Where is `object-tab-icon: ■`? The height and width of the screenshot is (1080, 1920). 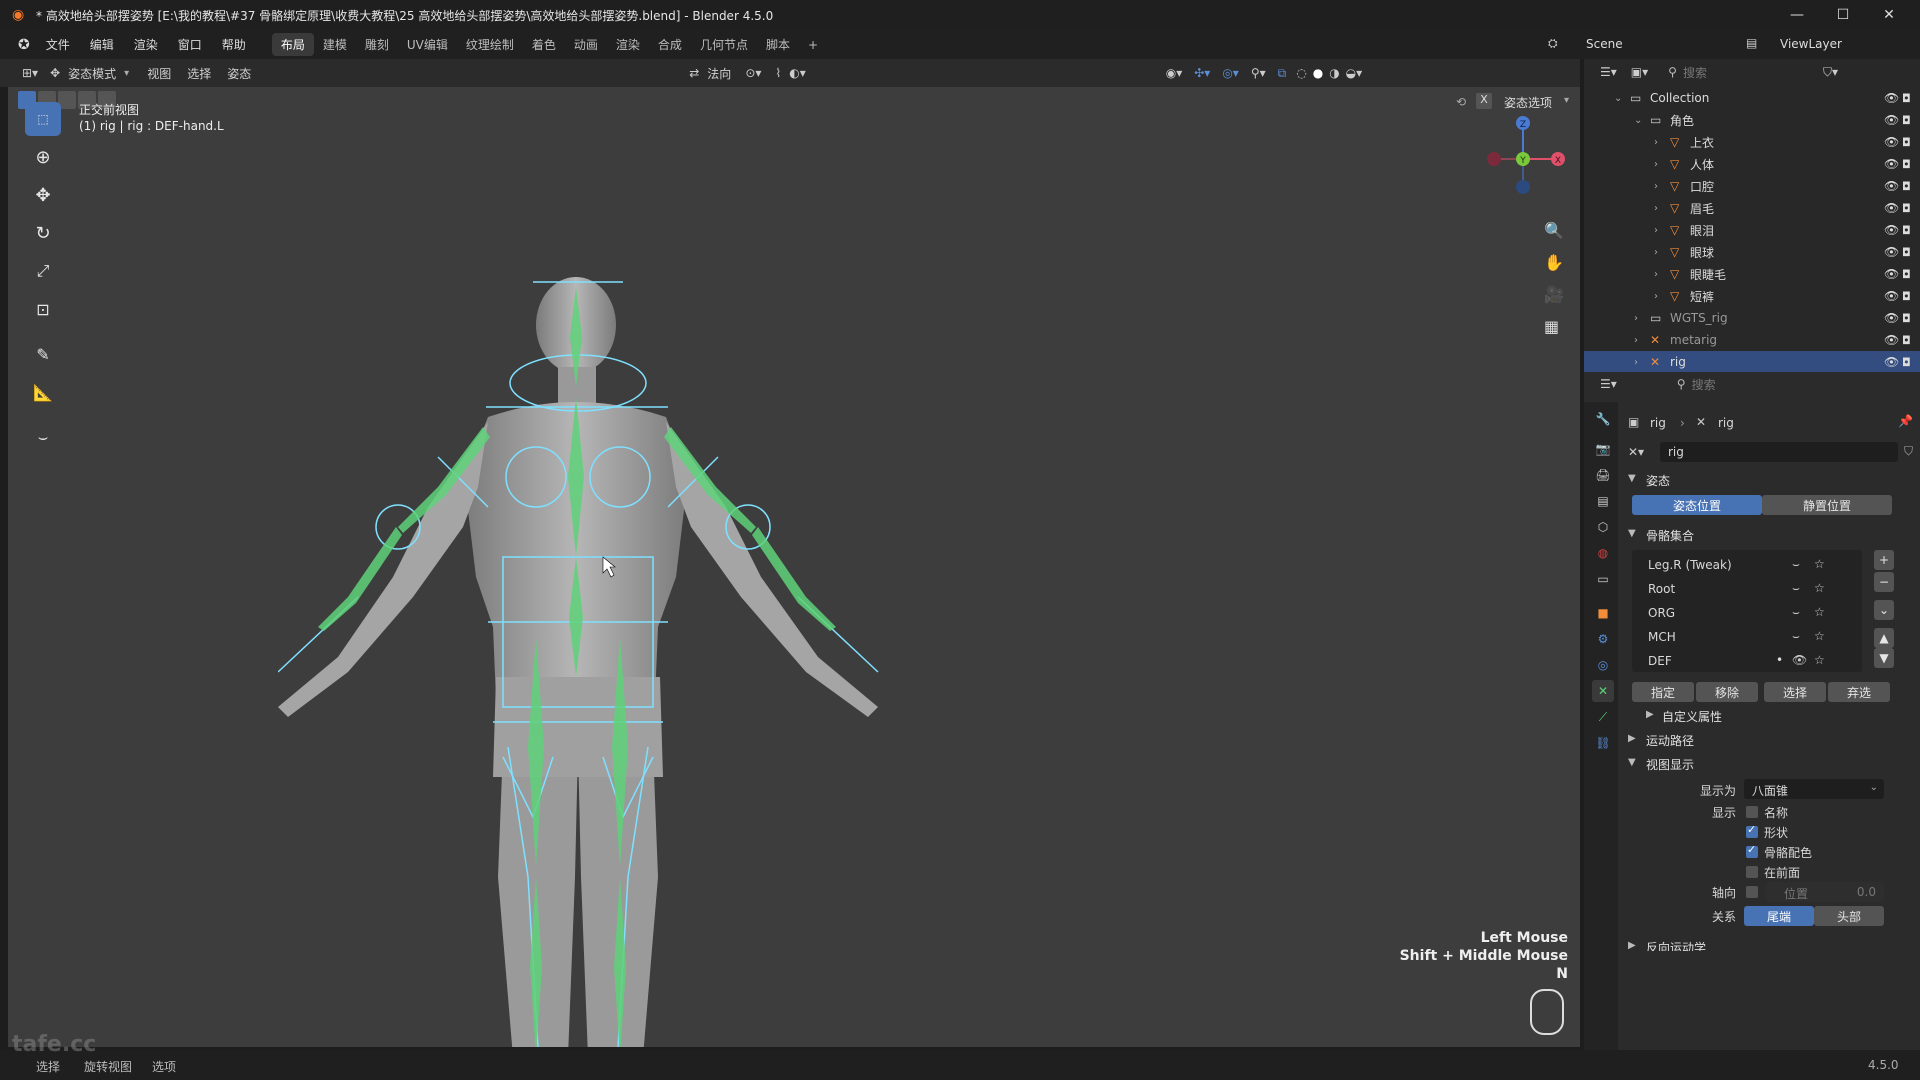
object-tab-icon: ■ is located at coordinates (1603, 613).